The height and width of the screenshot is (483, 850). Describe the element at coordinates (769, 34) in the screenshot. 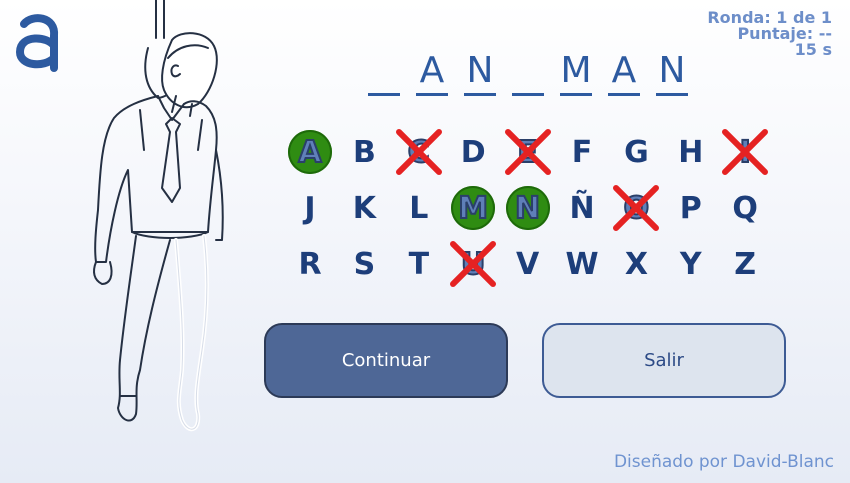

I see `hud: Ronda: 1 de 1 Puntaje: -- 15 s` at that location.